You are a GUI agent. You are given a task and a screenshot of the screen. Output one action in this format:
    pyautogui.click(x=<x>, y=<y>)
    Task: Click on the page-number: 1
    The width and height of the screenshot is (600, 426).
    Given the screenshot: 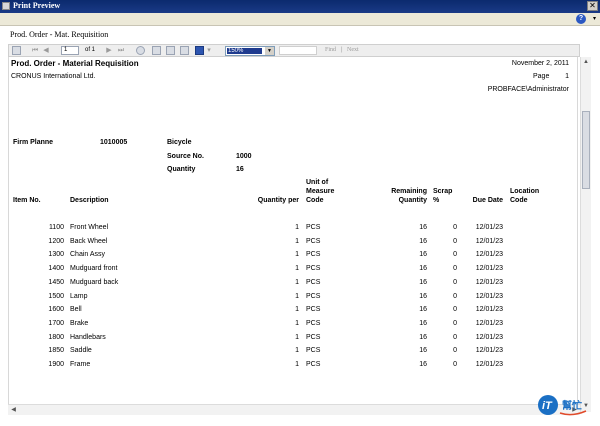 What is the action you would take?
    pyautogui.click(x=567, y=76)
    